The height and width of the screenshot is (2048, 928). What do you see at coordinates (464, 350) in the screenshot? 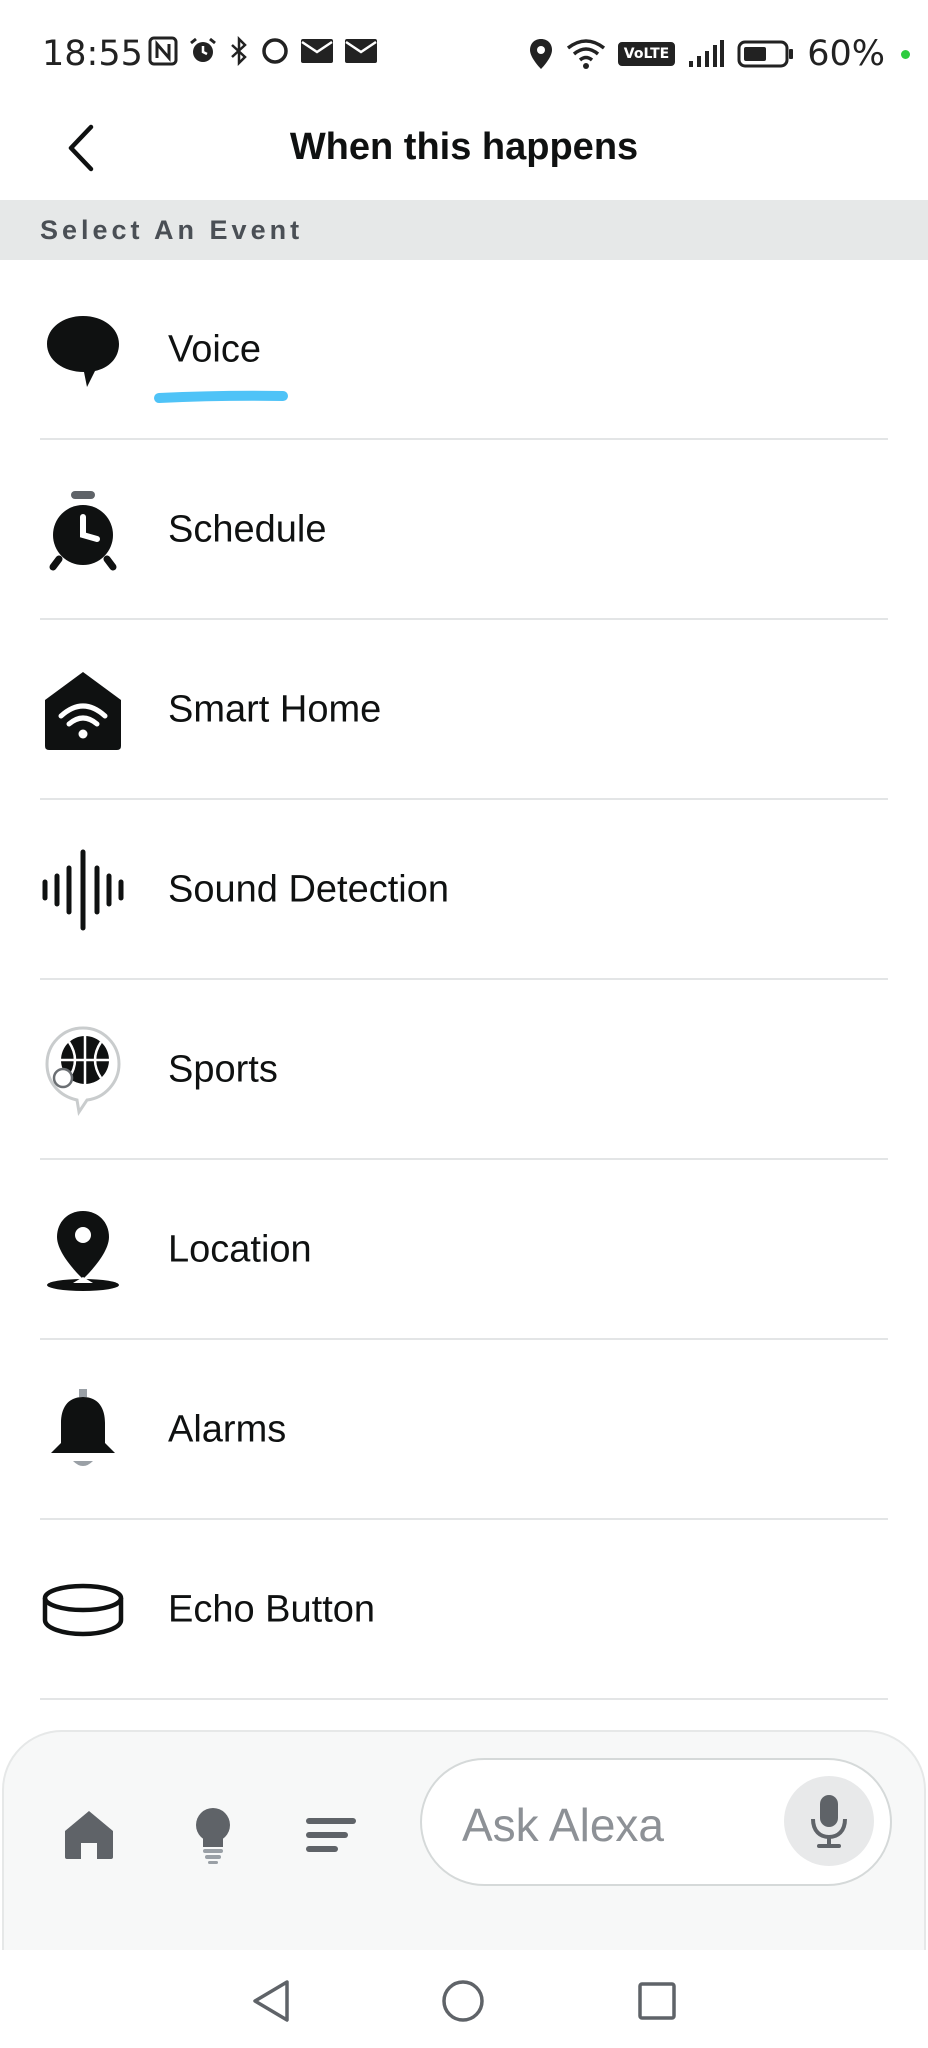
I see `event-item-voice: Voice` at bounding box center [464, 350].